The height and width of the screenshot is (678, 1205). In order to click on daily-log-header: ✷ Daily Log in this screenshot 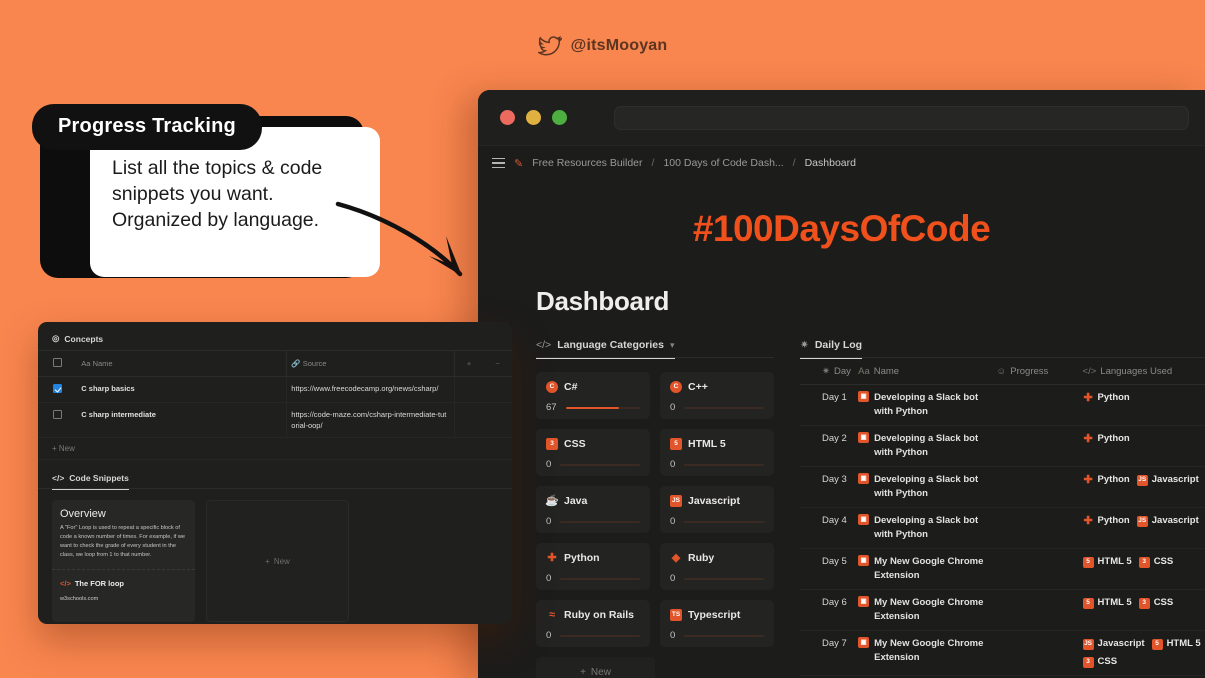, I will do `click(831, 349)`.